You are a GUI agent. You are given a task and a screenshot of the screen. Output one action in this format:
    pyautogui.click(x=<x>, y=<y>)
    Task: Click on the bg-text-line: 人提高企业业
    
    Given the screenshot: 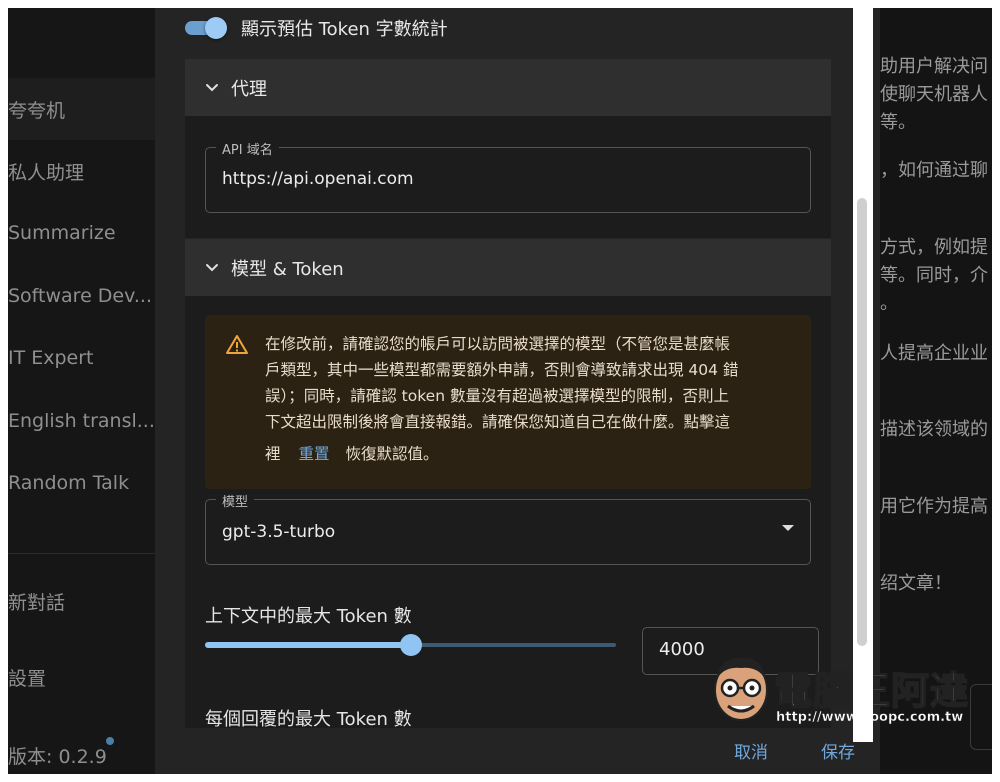 What is the action you would take?
    pyautogui.click(x=934, y=353)
    